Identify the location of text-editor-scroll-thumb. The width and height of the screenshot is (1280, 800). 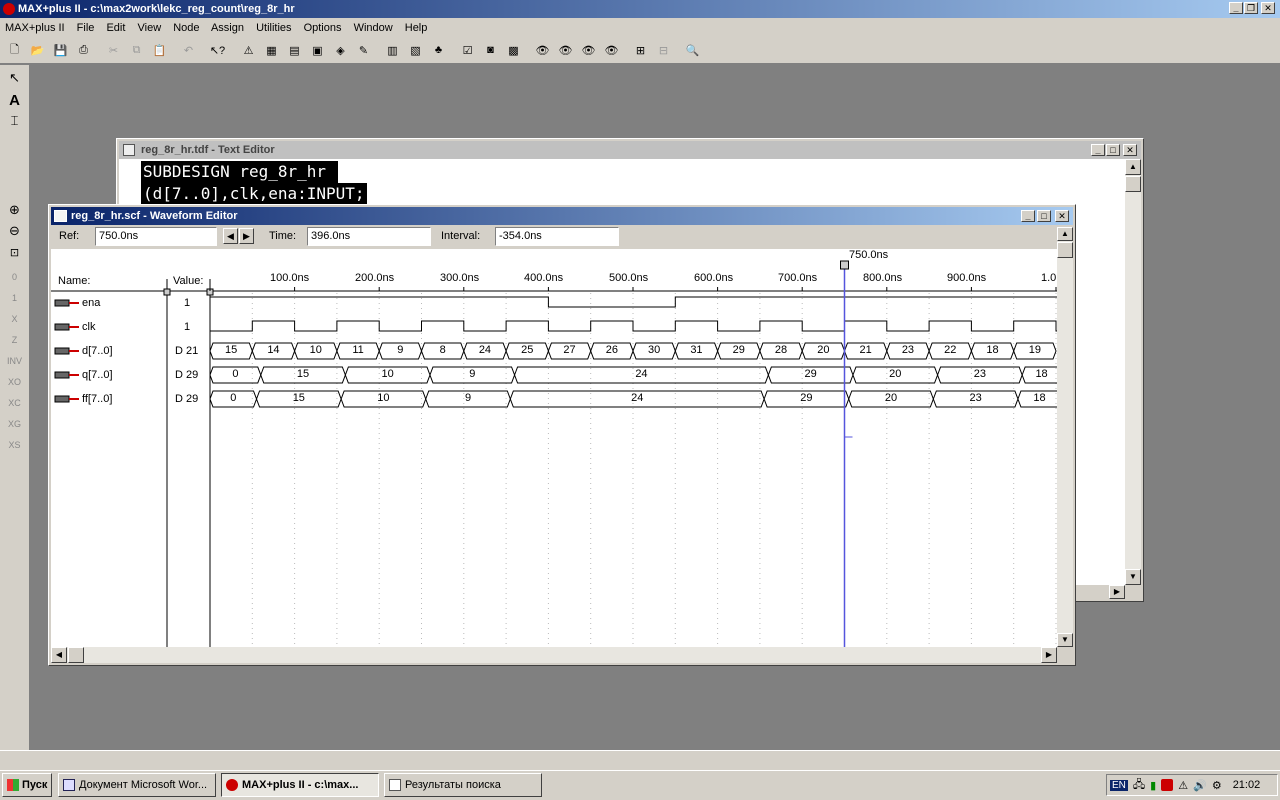
(1133, 184).